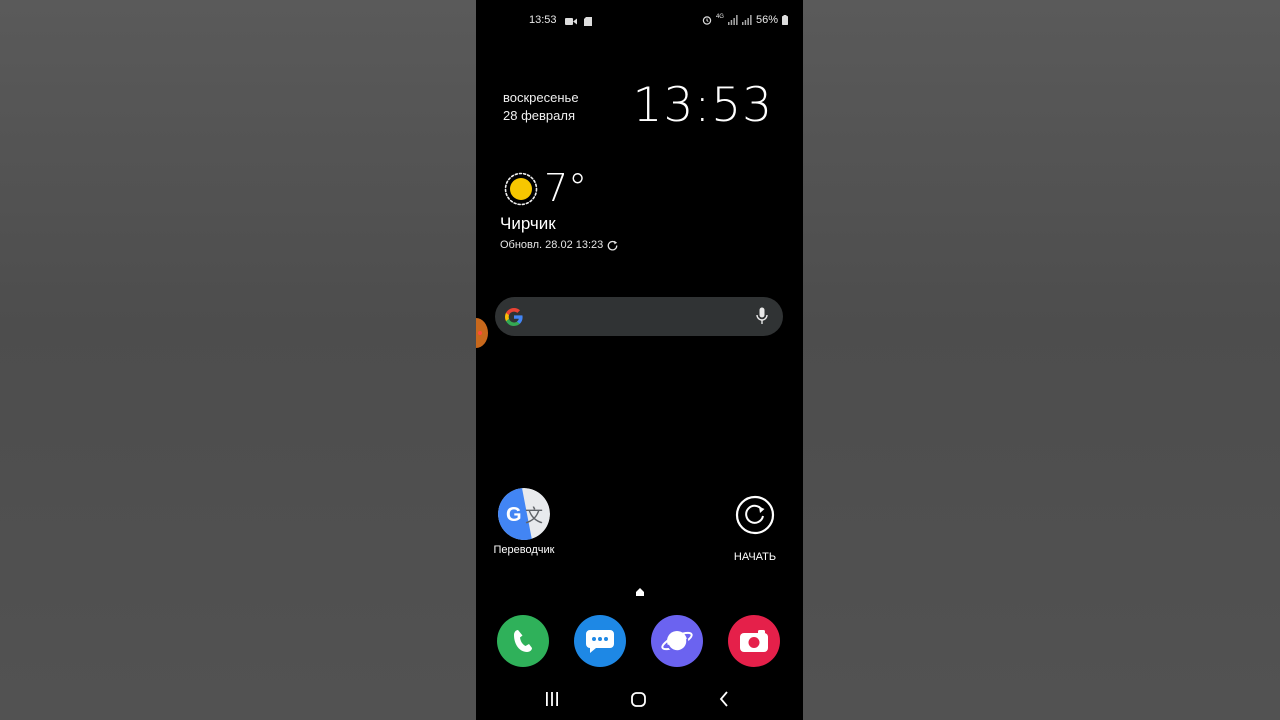 The width and height of the screenshot is (1280, 720). I want to click on google-translate-icon: G 文, so click(524, 514).